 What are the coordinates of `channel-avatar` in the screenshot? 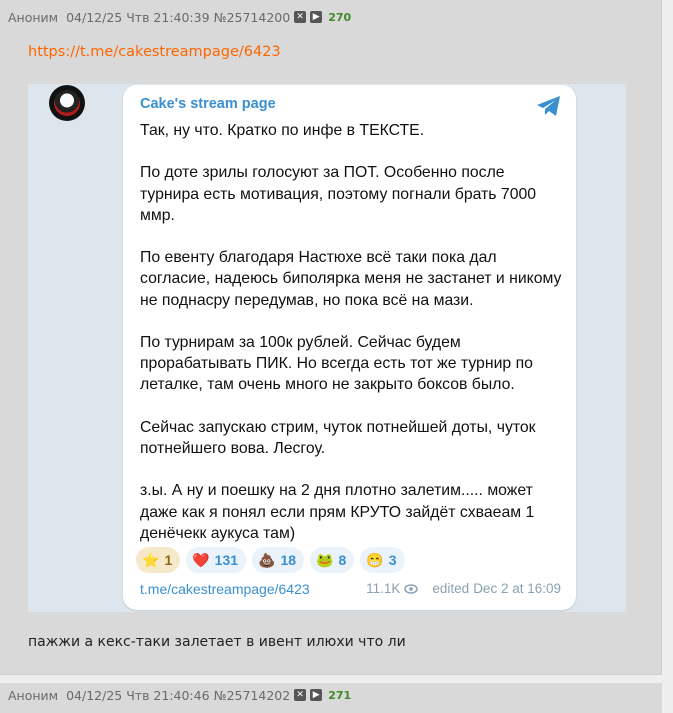 It's located at (67, 103).